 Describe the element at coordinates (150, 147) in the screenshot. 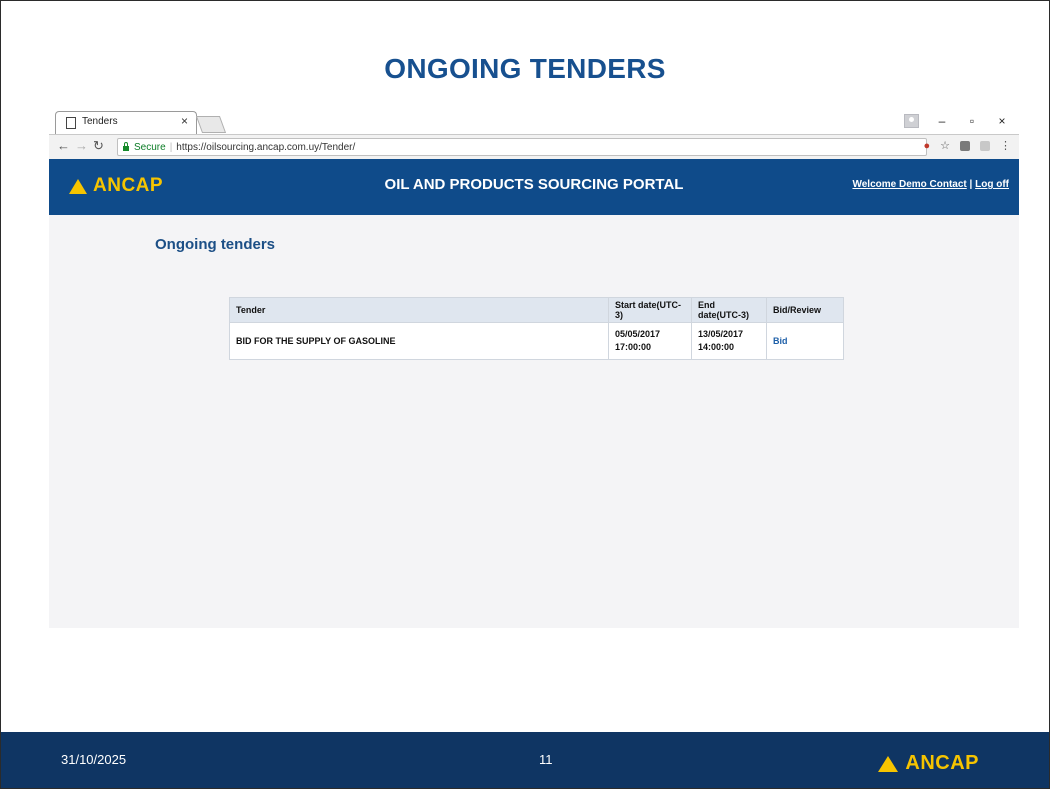

I see `secure-label: Secure` at that location.